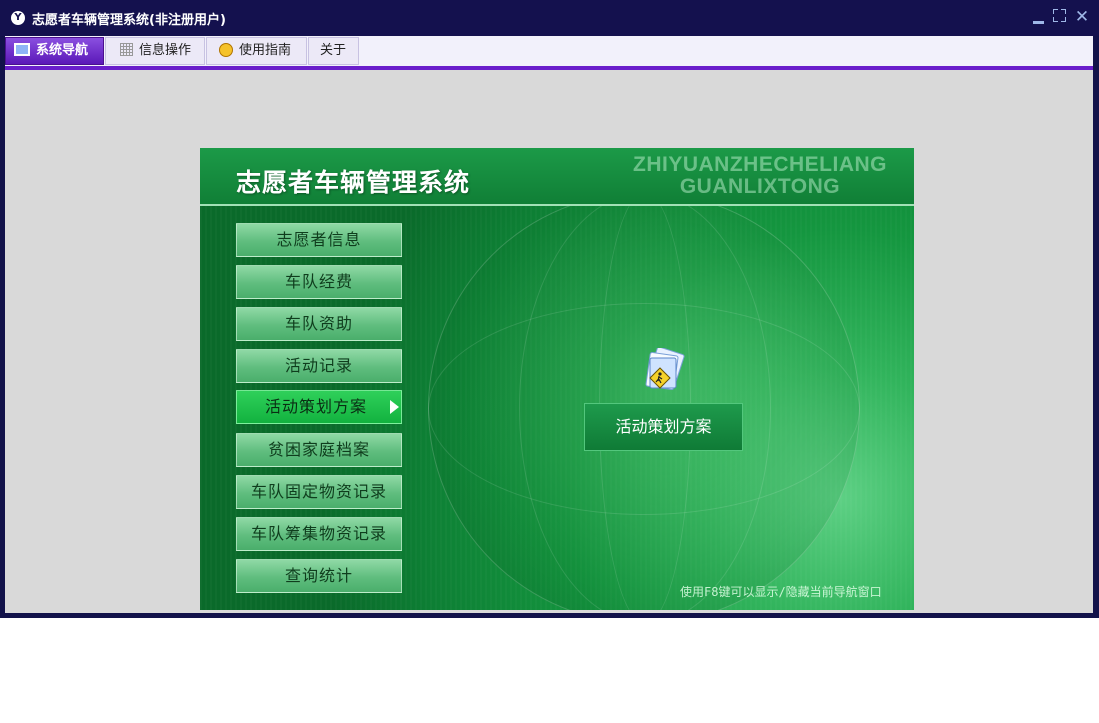 The image size is (1099, 723). I want to click on grid-icon, so click(126, 49).